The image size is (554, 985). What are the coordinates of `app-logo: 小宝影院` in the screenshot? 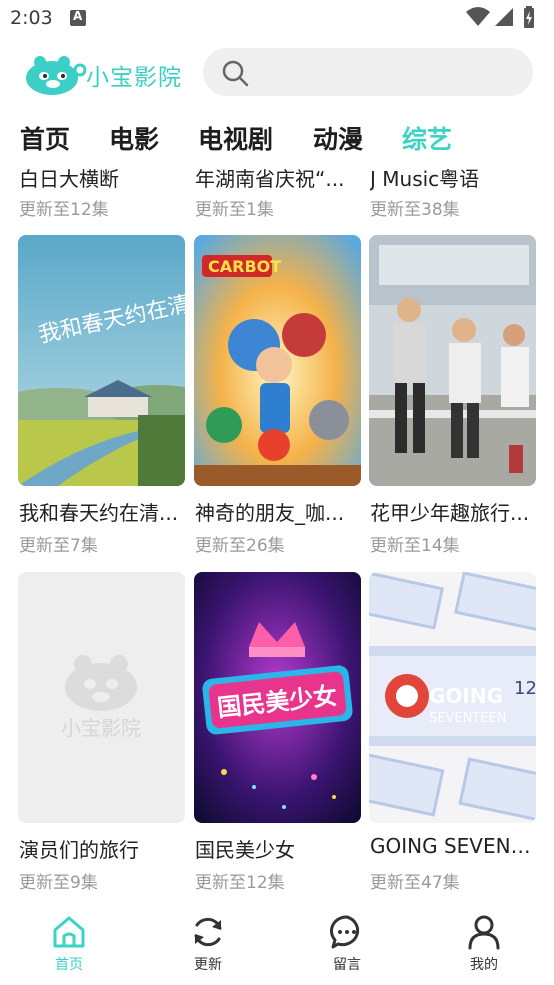 It's located at (107, 73).